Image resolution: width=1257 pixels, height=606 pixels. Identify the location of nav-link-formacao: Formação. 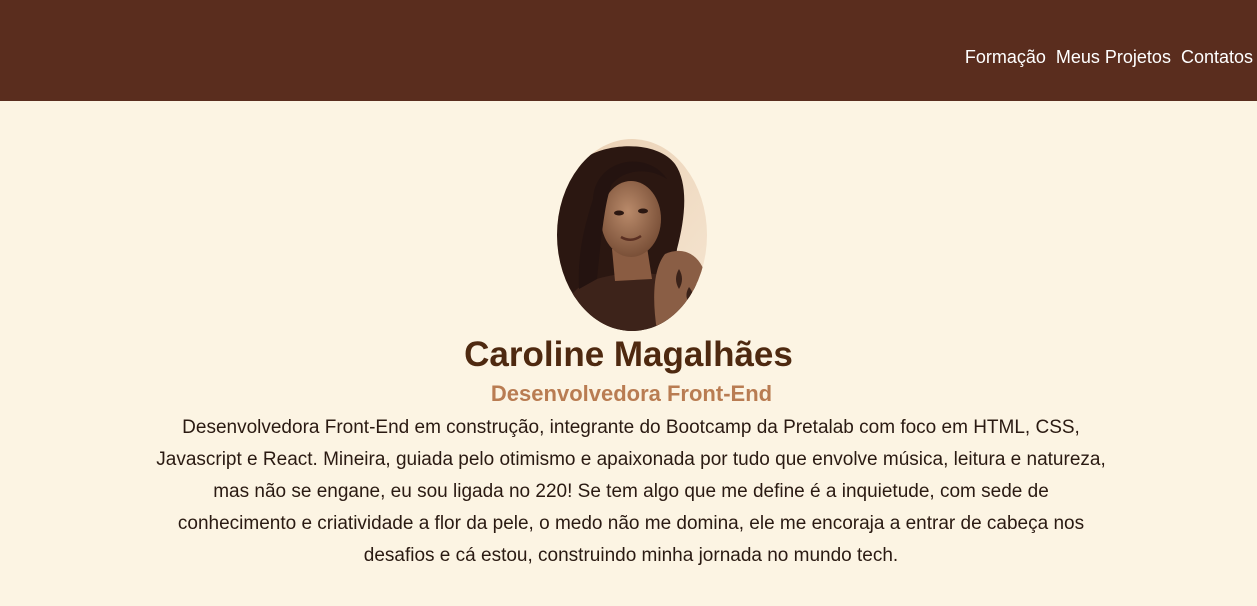
(1005, 57).